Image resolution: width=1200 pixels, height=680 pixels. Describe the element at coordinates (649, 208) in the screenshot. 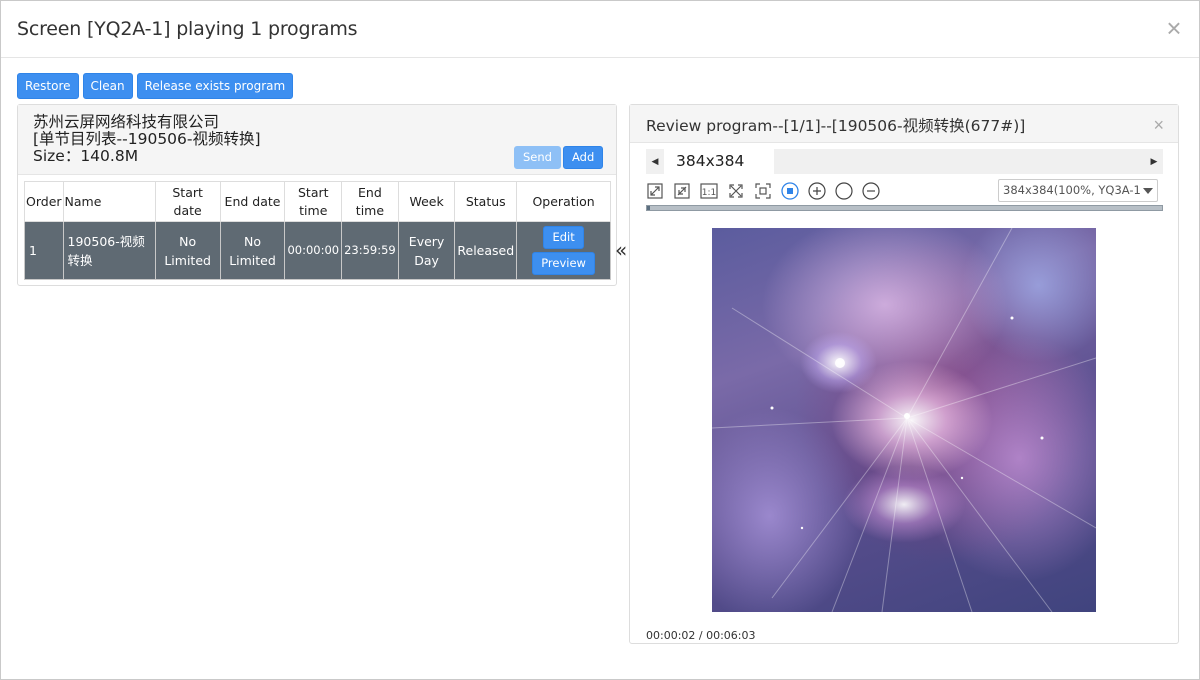

I see `playback-progress-fill` at that location.